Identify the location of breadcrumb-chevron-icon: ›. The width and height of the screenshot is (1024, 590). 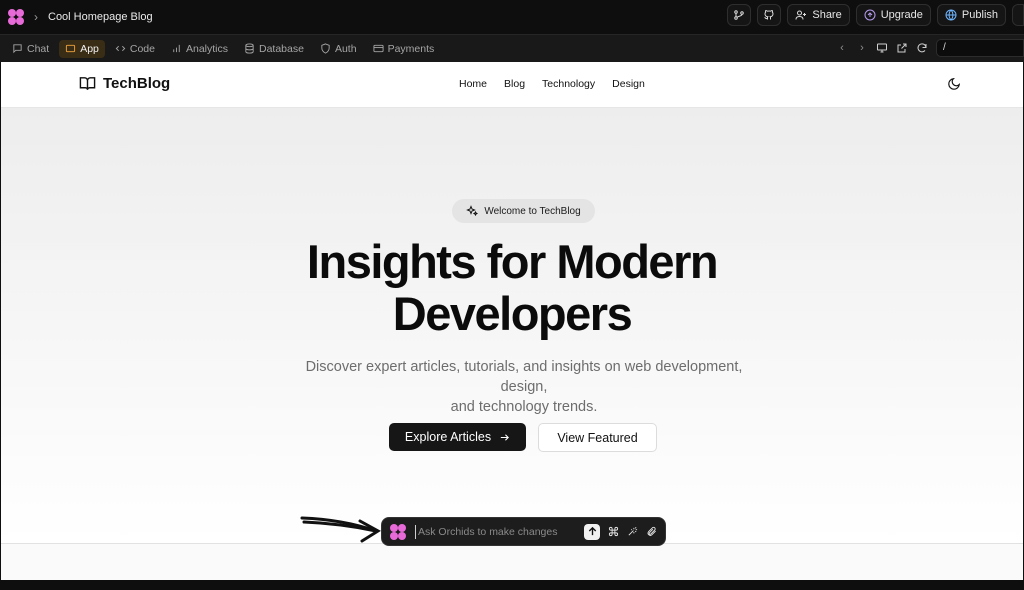
(36, 17).